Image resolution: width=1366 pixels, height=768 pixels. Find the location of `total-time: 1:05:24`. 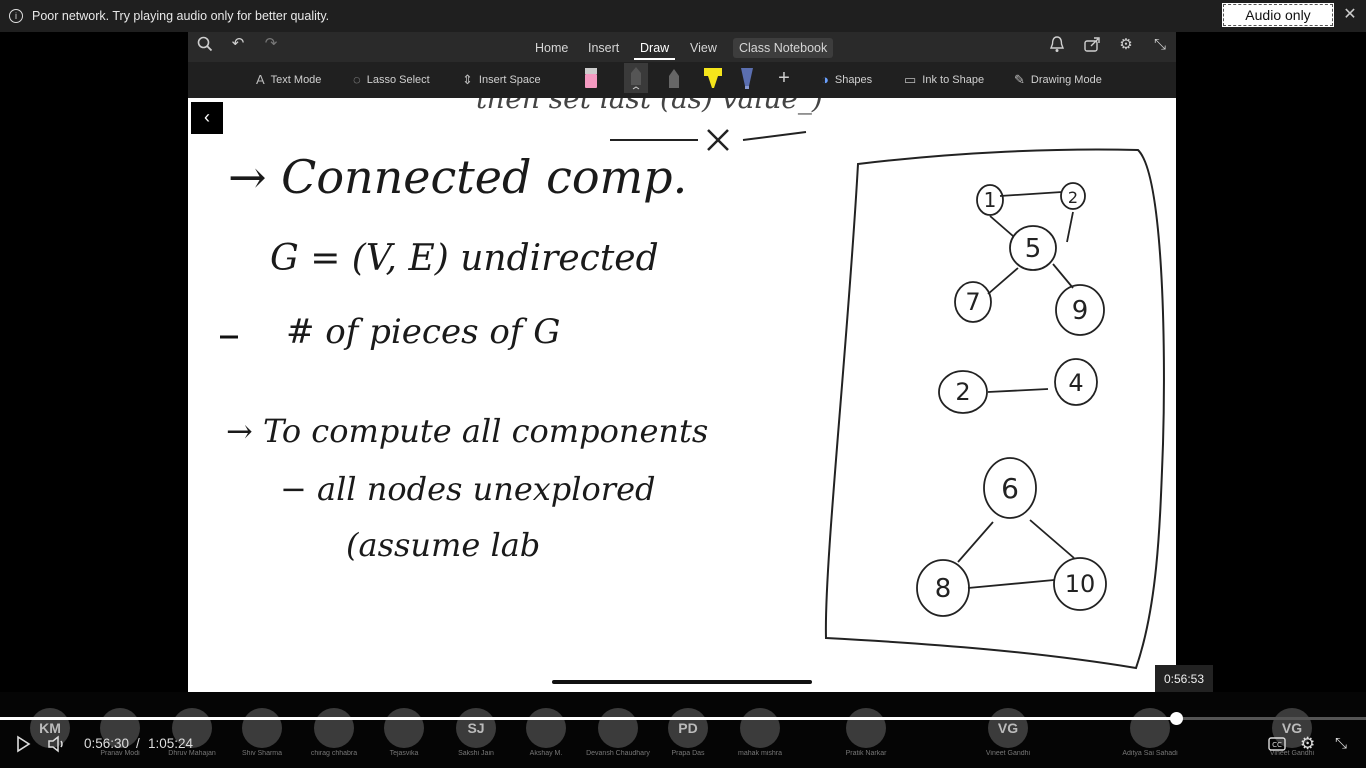

total-time: 1:05:24 is located at coordinates (171, 743).